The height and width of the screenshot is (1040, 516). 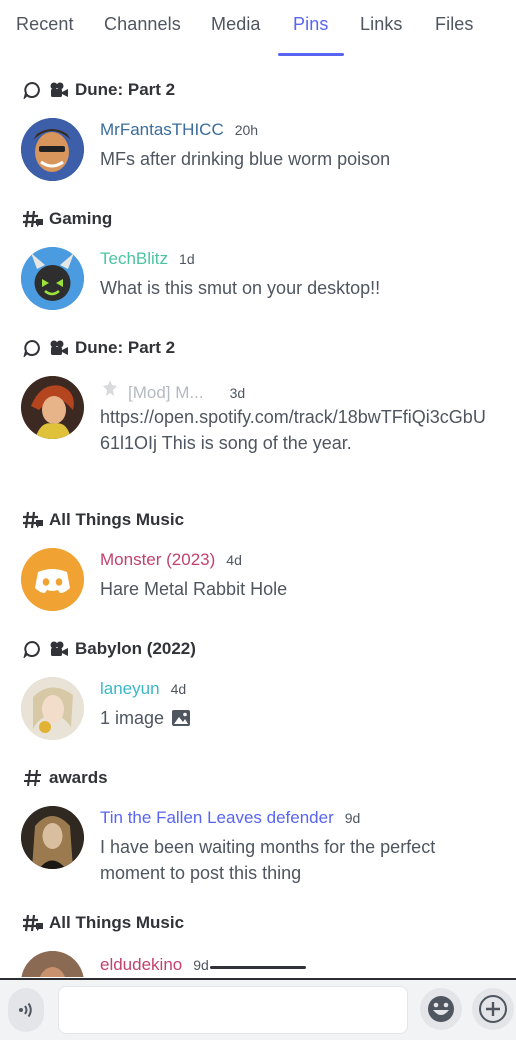 I want to click on channel-header: awards, so click(x=65, y=778).